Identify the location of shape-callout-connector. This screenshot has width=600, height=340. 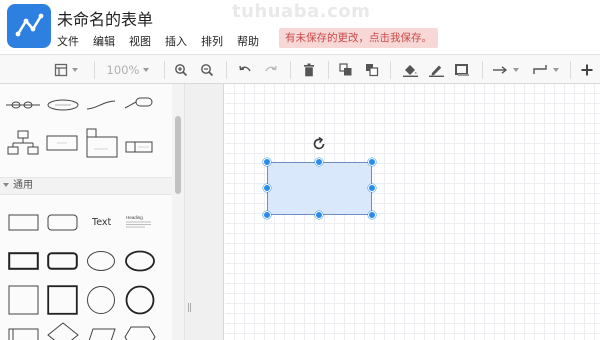
(139, 104).